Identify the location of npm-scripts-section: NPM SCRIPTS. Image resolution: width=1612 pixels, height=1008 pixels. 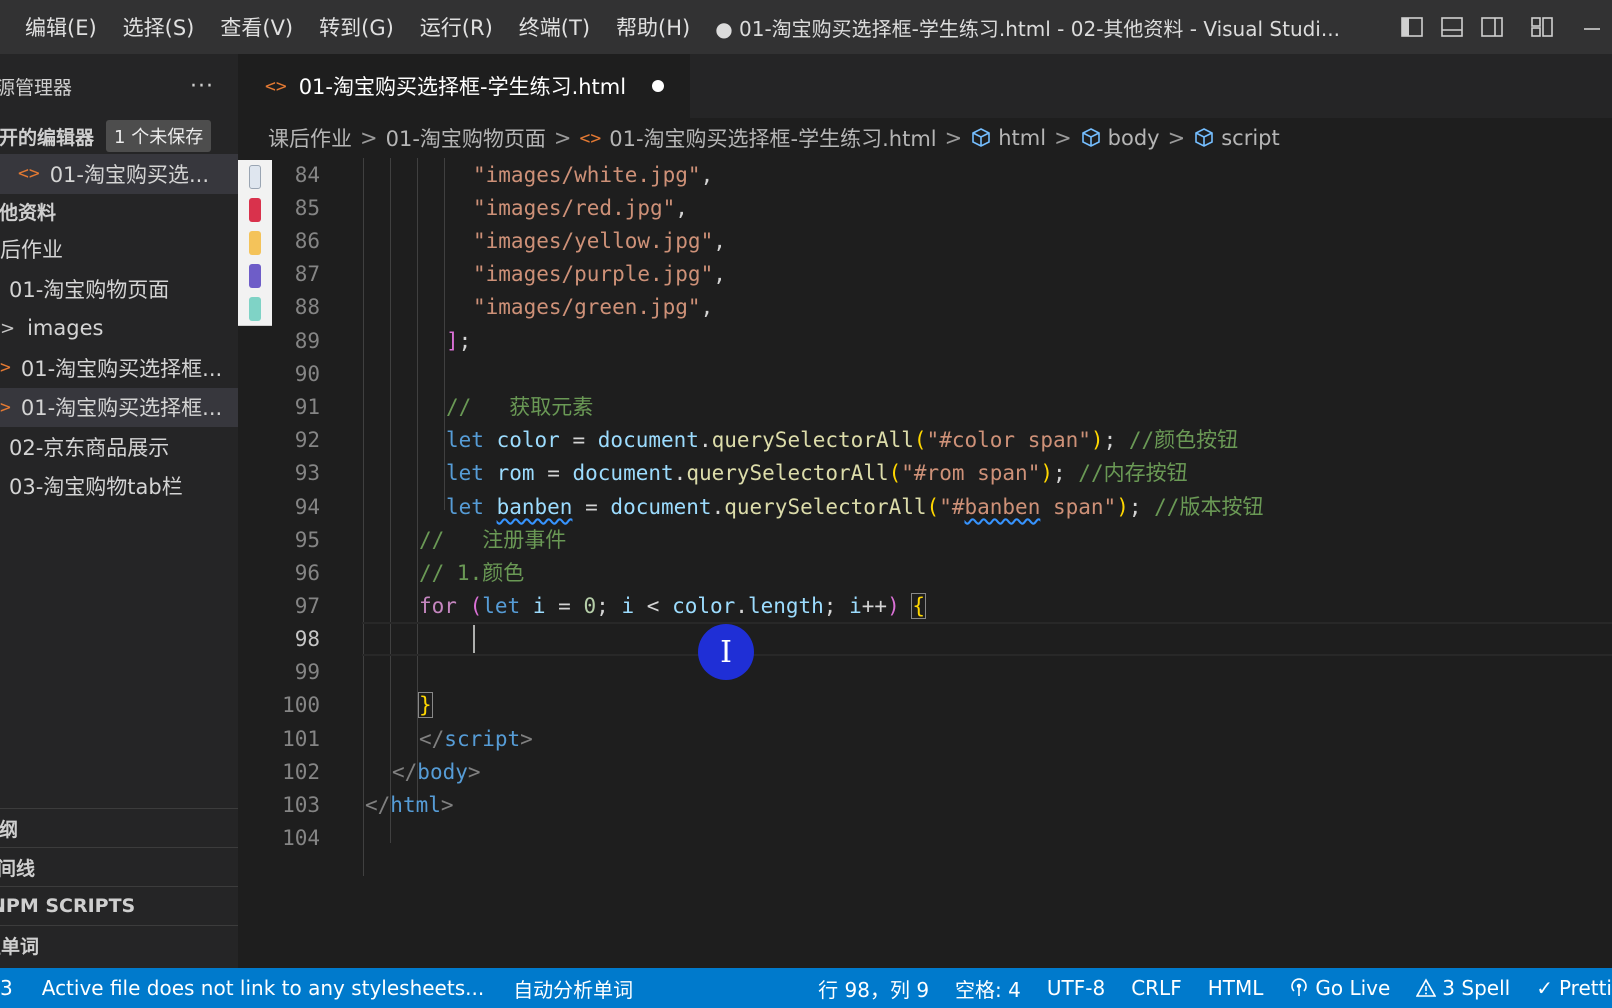
(119, 905).